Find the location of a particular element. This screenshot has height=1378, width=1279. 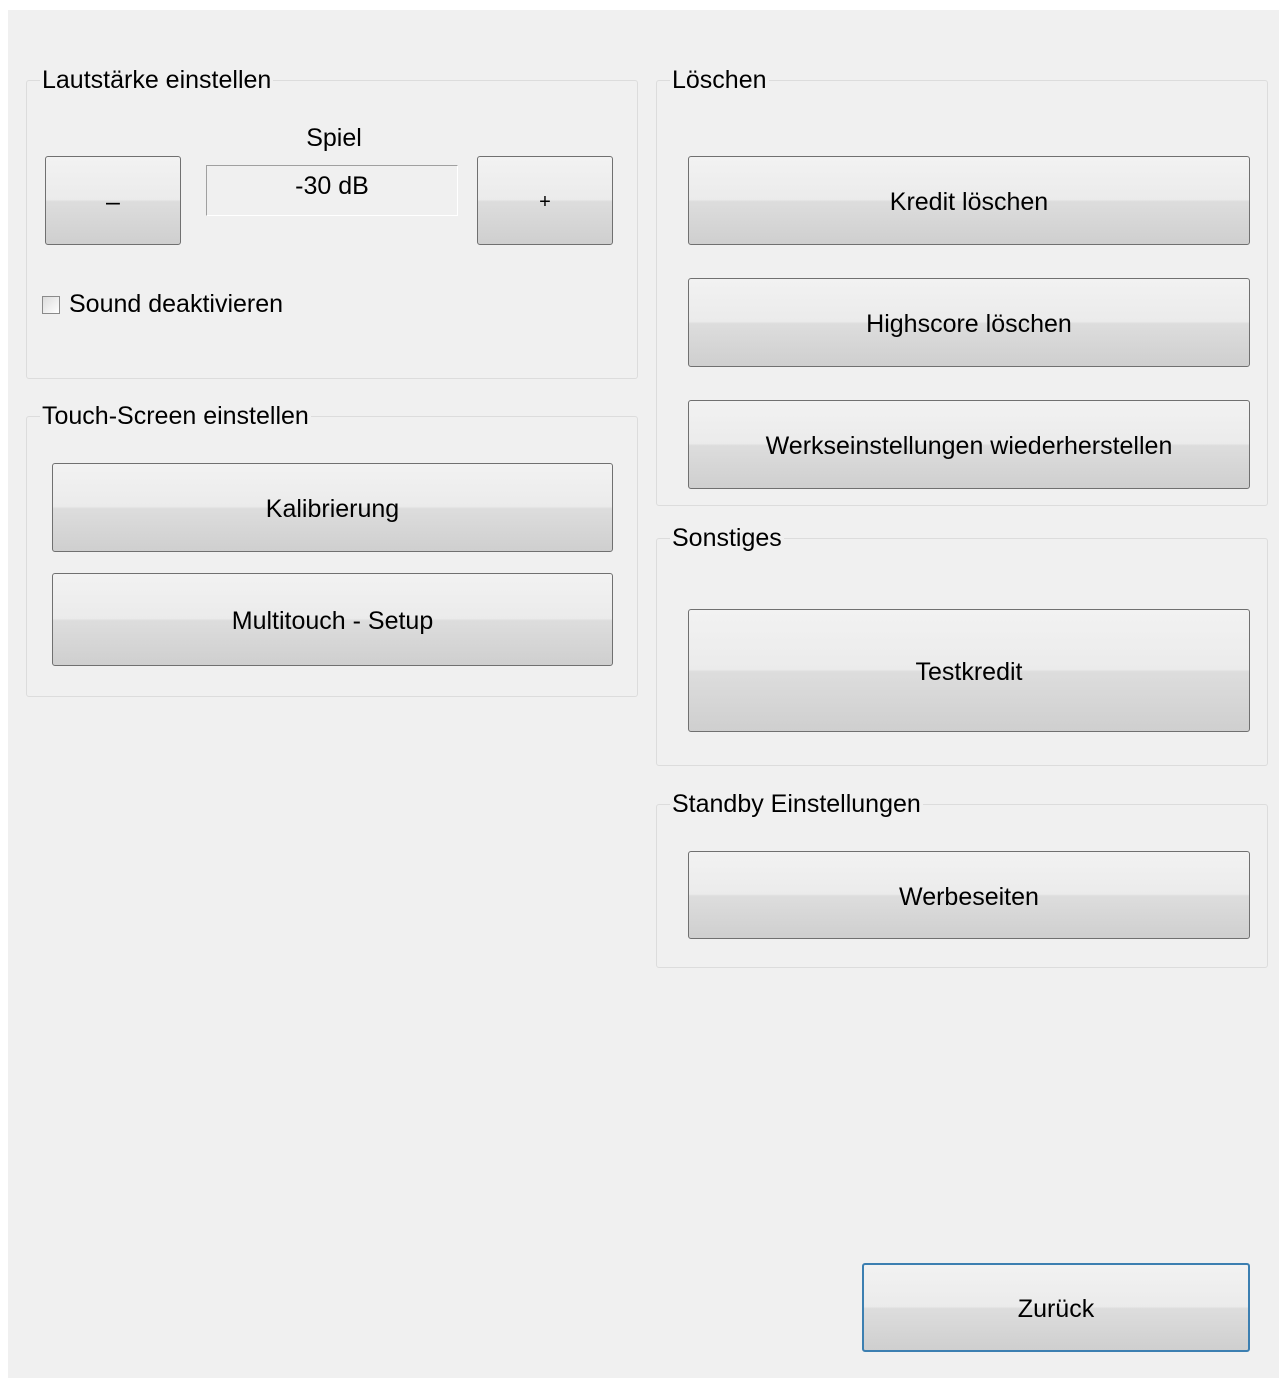

factory-reset-button: Werkseinstellungen wiederherstellen is located at coordinates (969, 444).